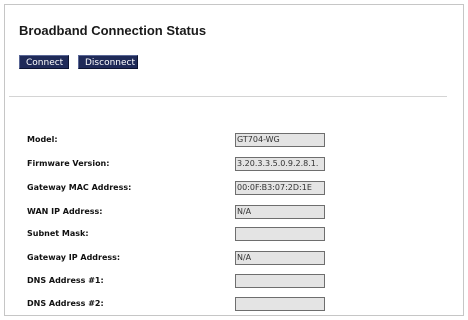 This screenshot has height=320, width=468. What do you see at coordinates (42, 139) in the screenshot?
I see `model-label: Model:` at bounding box center [42, 139].